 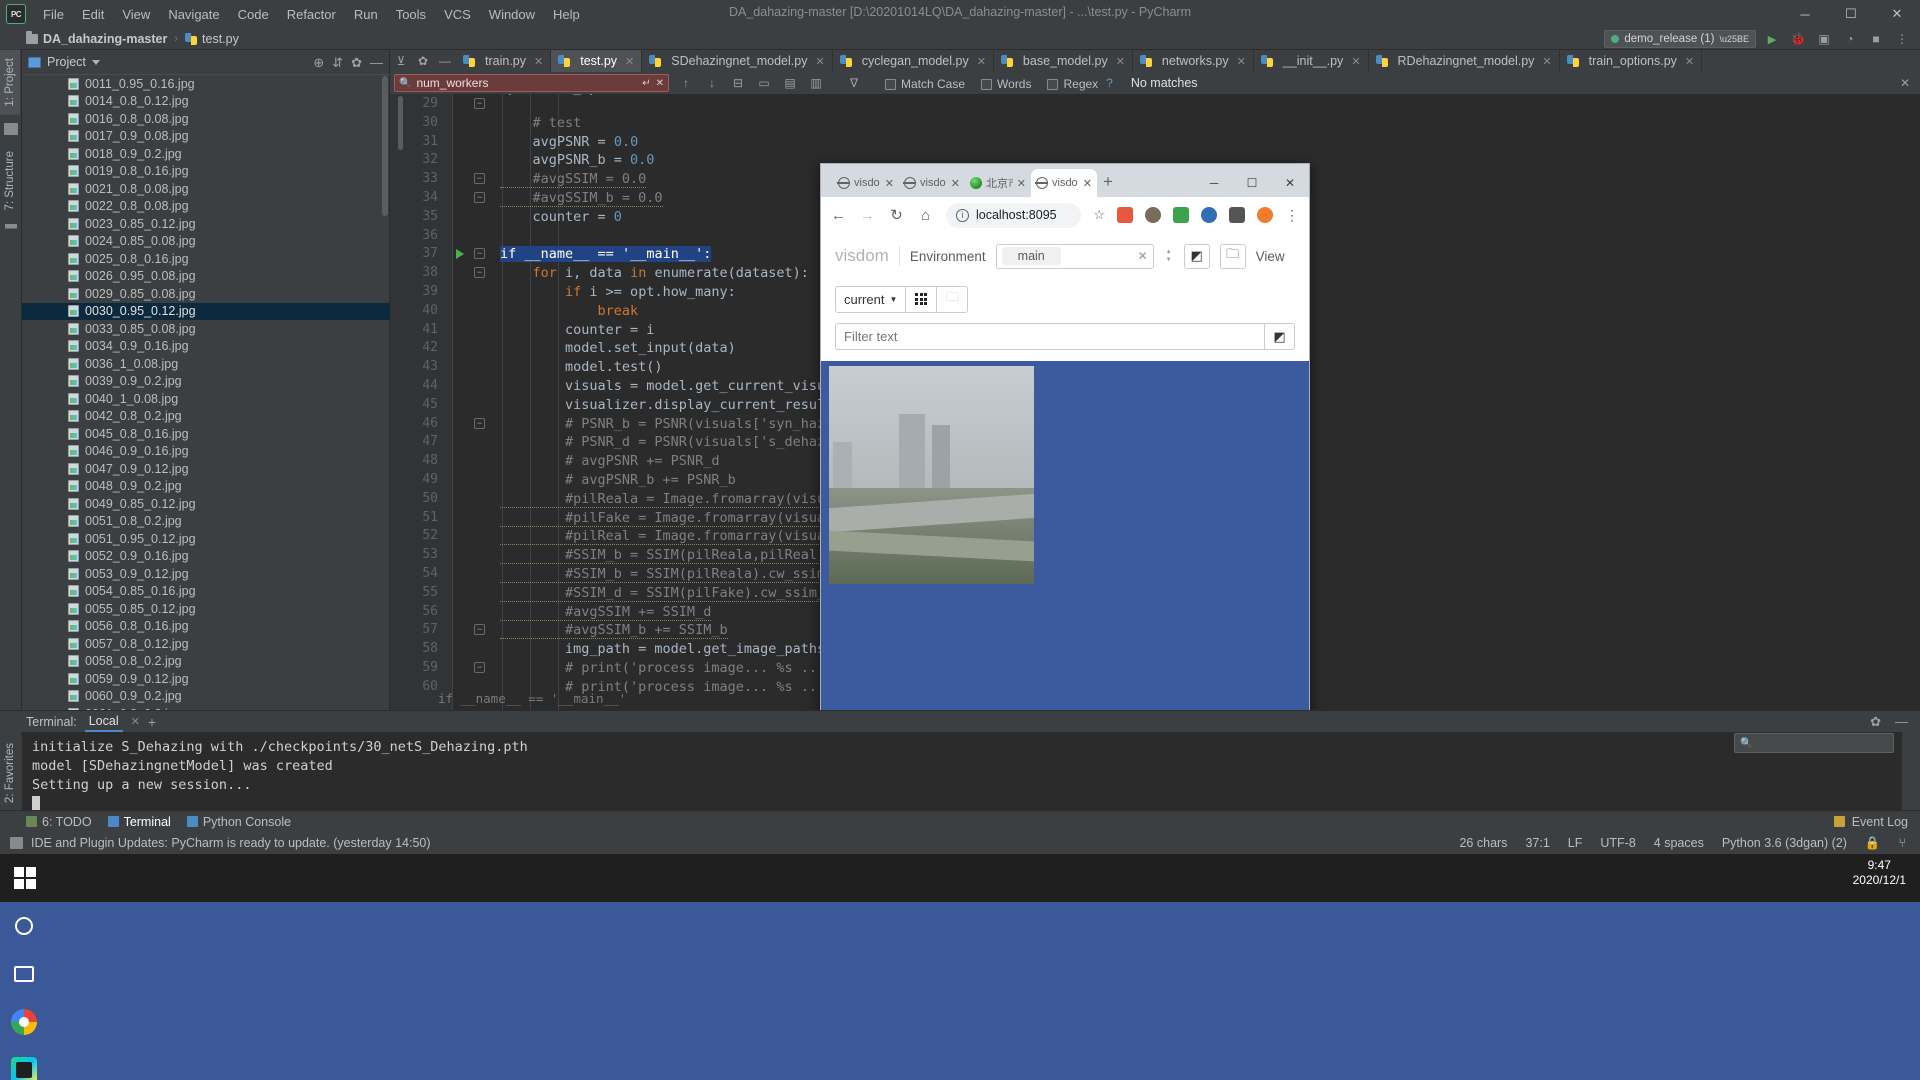 What do you see at coordinates (1902, 843) in the screenshot?
I see `branch-icon: ⑂` at bounding box center [1902, 843].